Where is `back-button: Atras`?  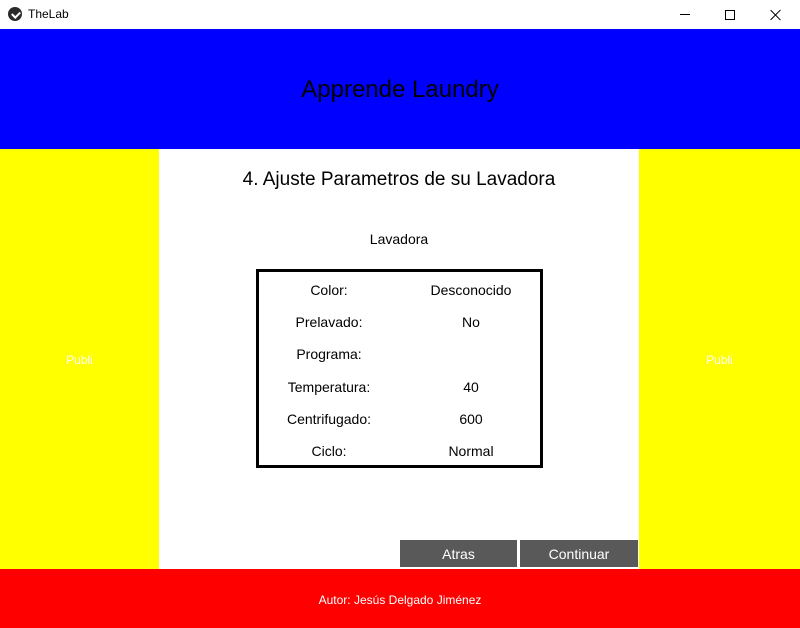 back-button: Atras is located at coordinates (458, 553).